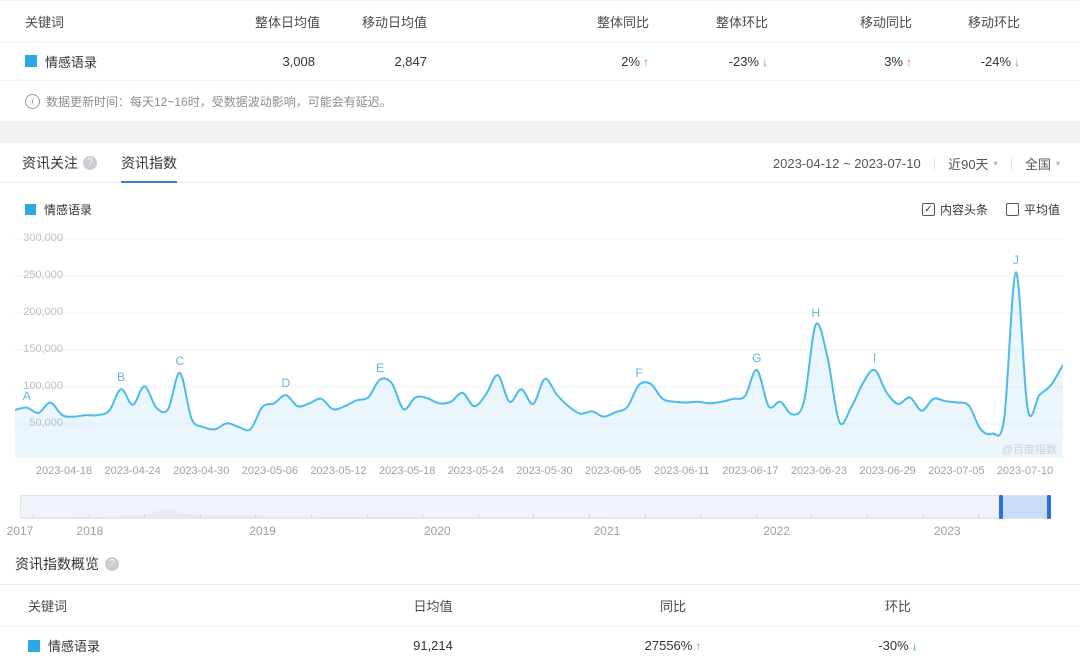  What do you see at coordinates (1000, 507) in the screenshot?
I see `timeline-handle-left` at bounding box center [1000, 507].